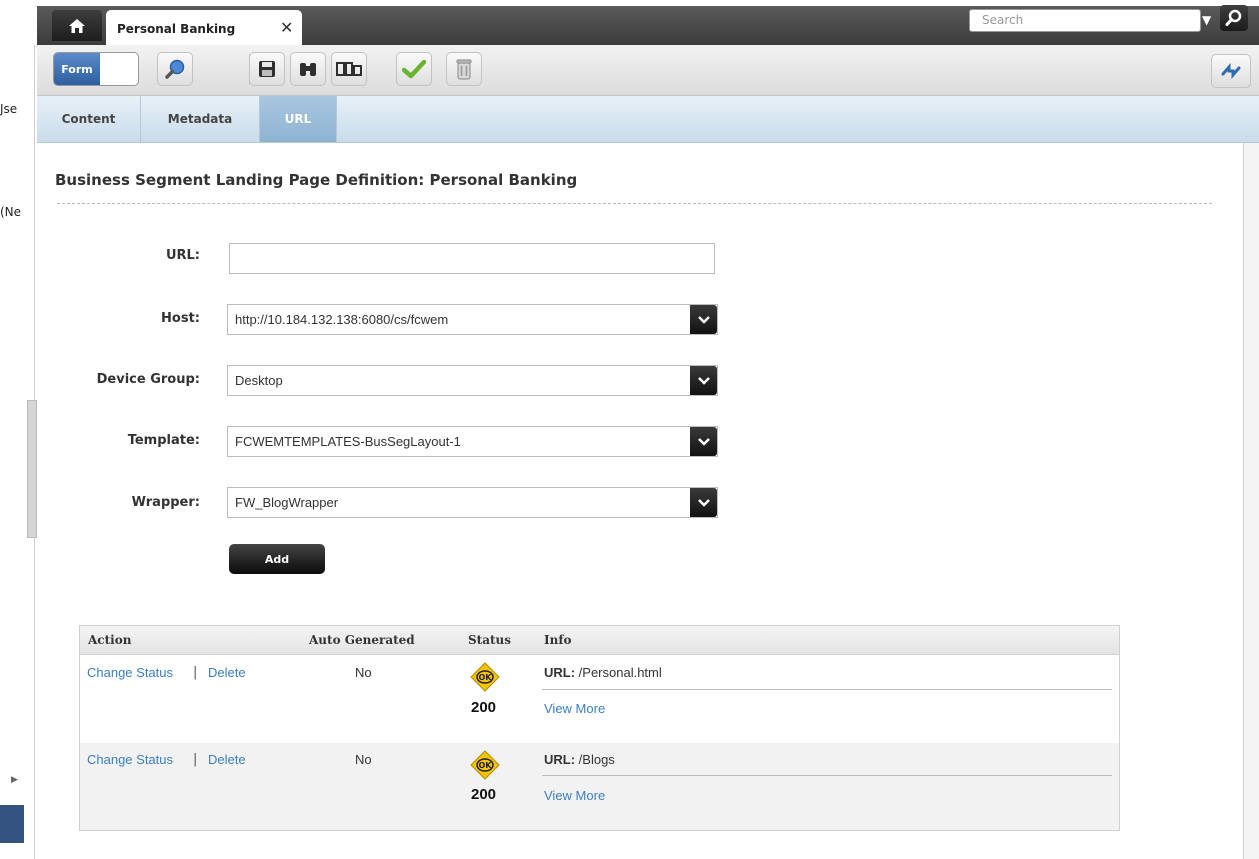  I want to click on left-panel-text: (Ne, so click(11, 212).